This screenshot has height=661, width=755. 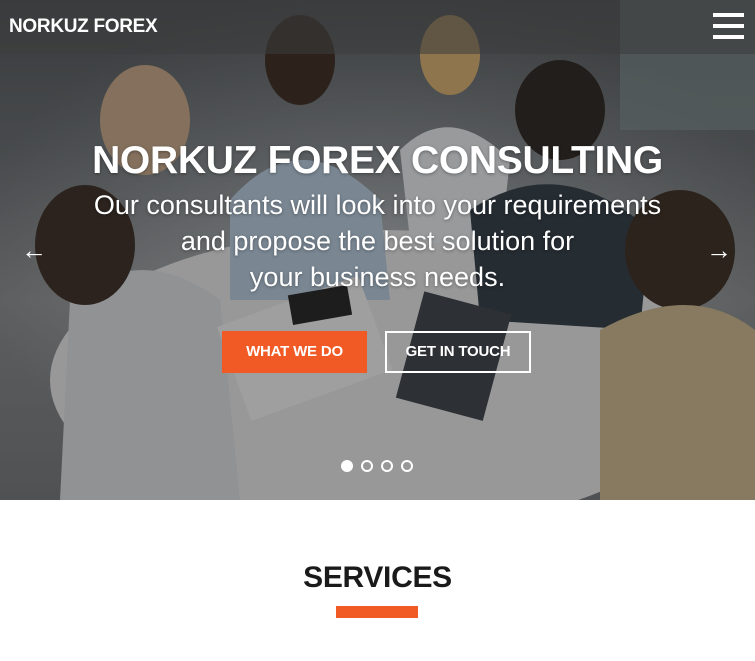 What do you see at coordinates (34, 250) in the screenshot?
I see `carousel-prev-arrow-icon: ←` at bounding box center [34, 250].